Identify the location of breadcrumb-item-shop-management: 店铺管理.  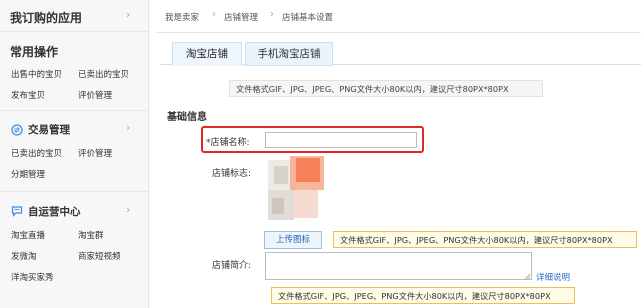
(241, 17).